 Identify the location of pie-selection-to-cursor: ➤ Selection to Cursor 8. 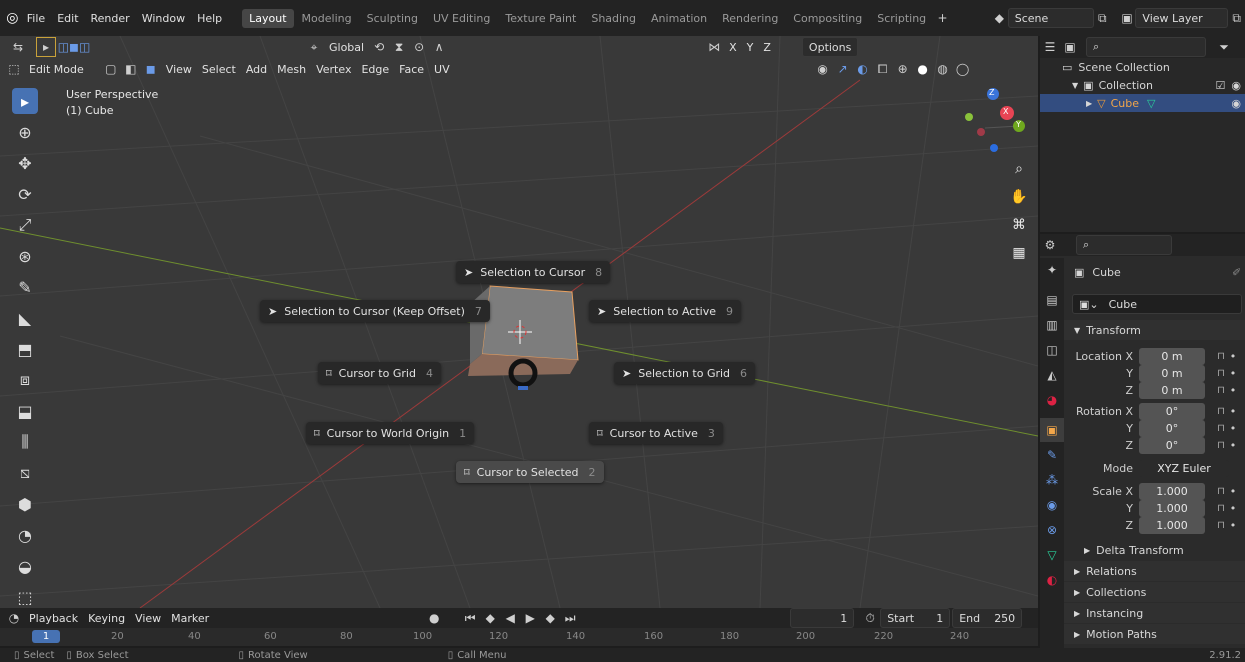
(533, 272).